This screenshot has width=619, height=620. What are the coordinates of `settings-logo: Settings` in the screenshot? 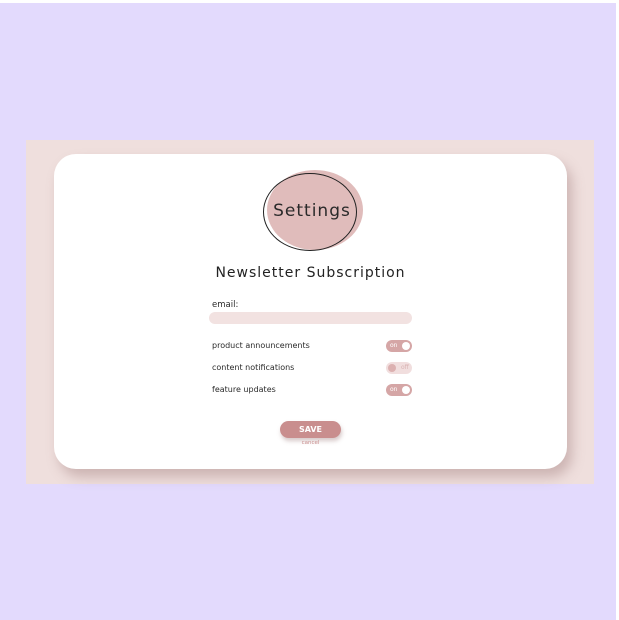 It's located at (314, 211).